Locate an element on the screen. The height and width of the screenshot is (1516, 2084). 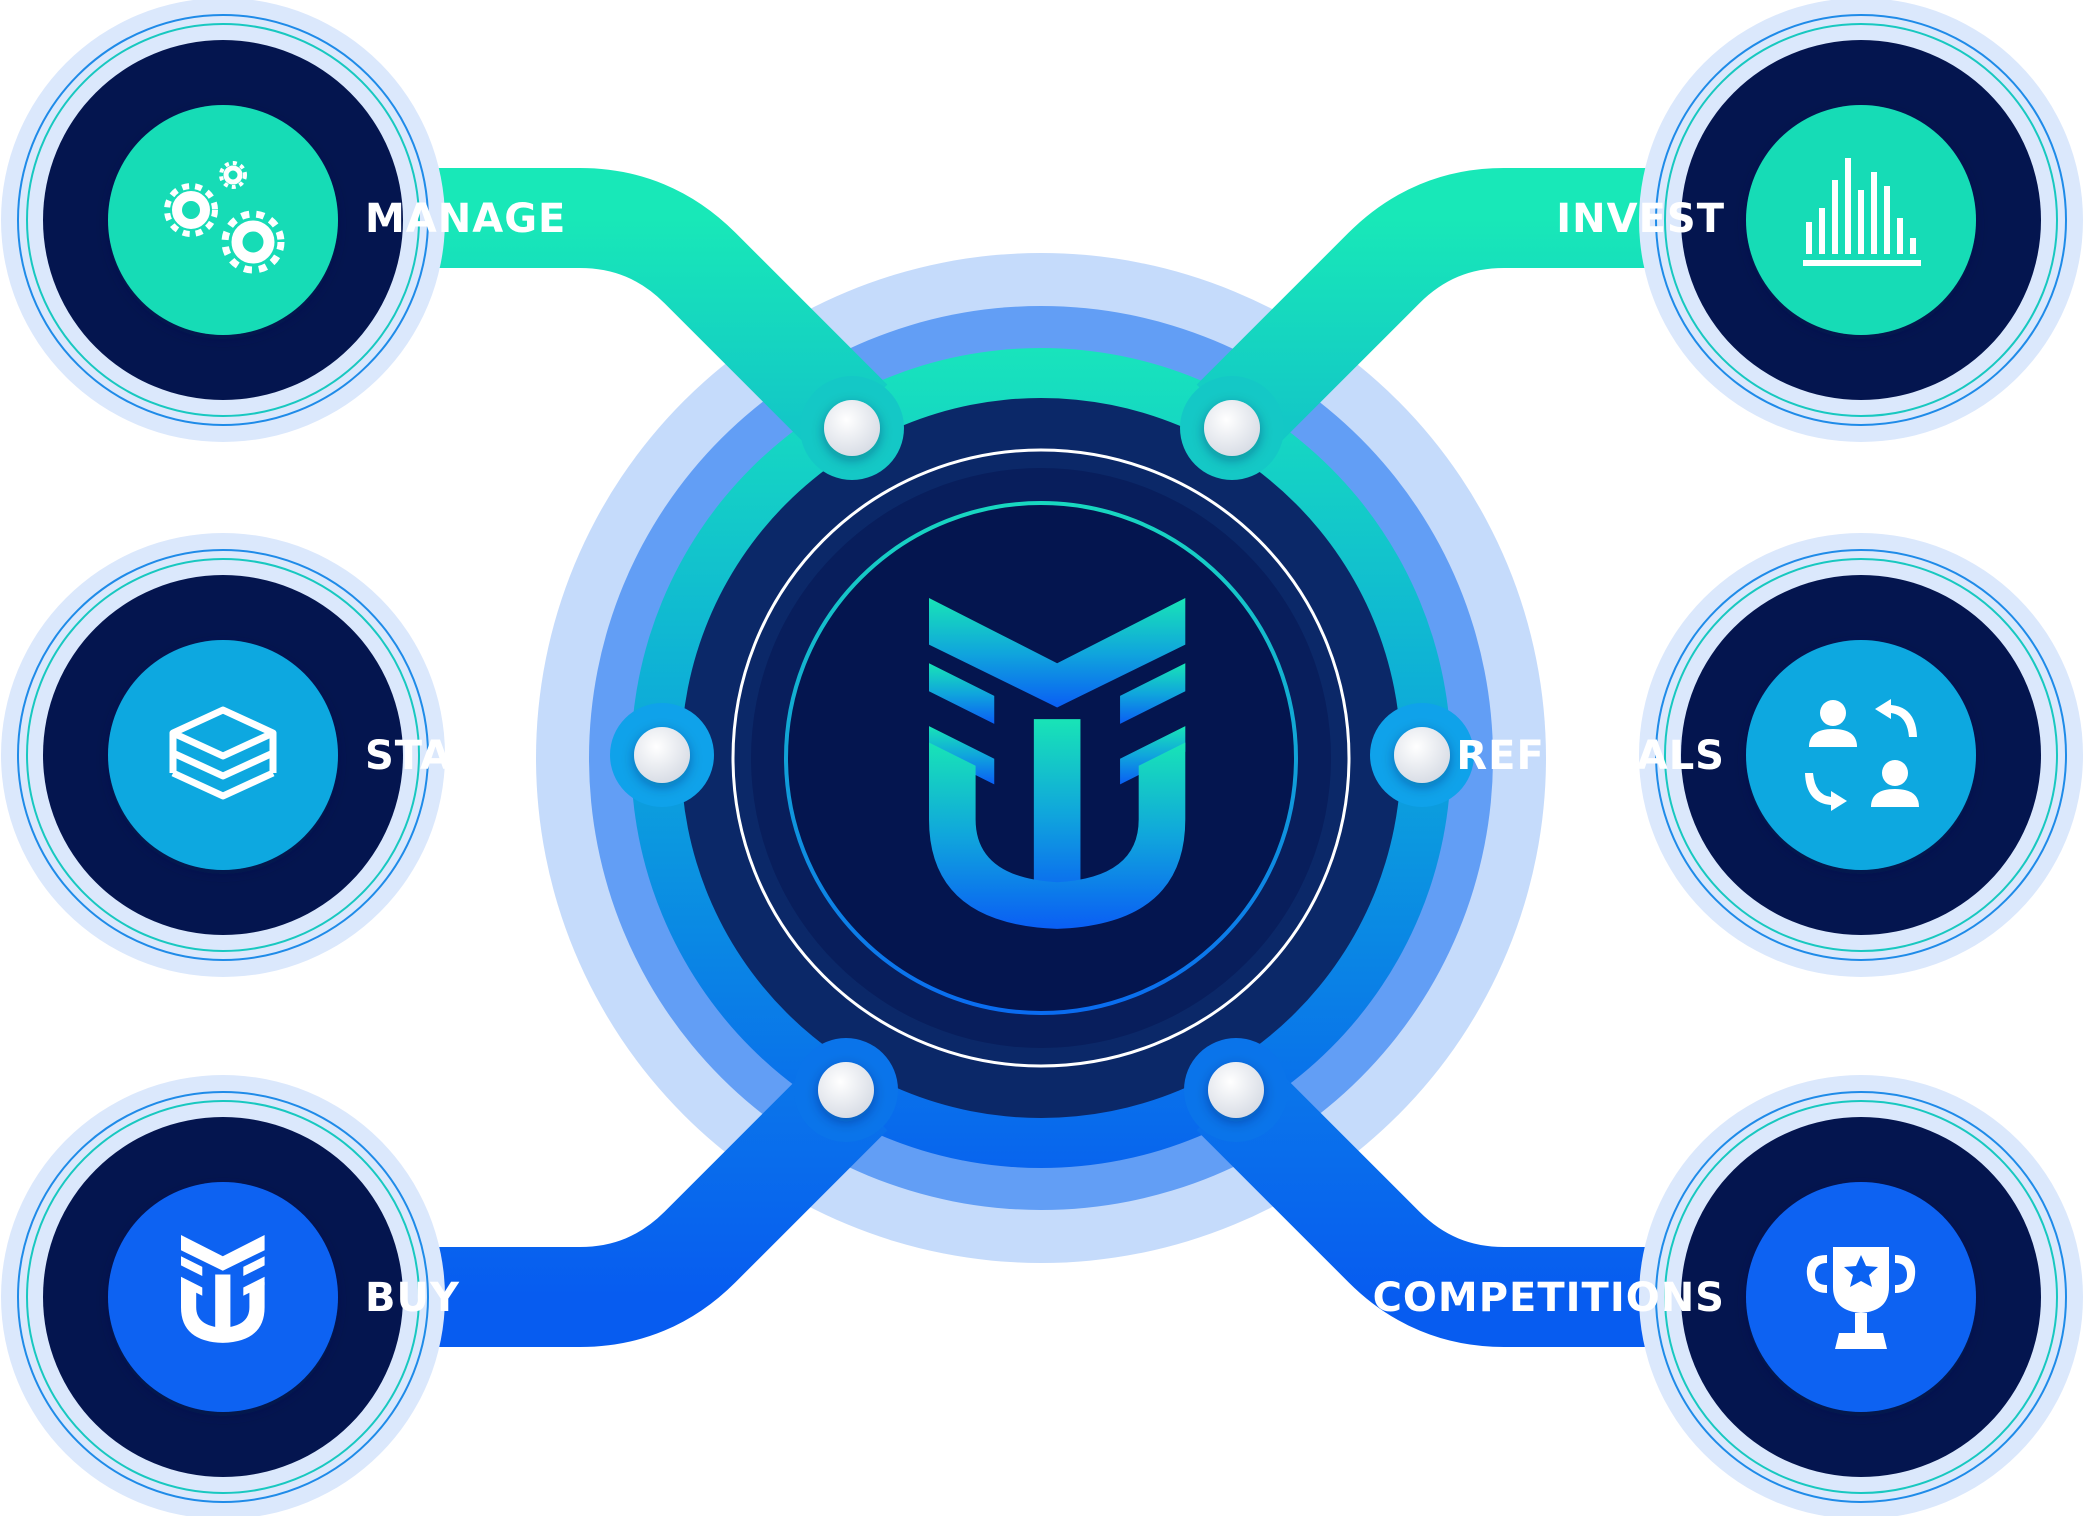
label-invest: INVEST is located at coordinates (1640, 219).